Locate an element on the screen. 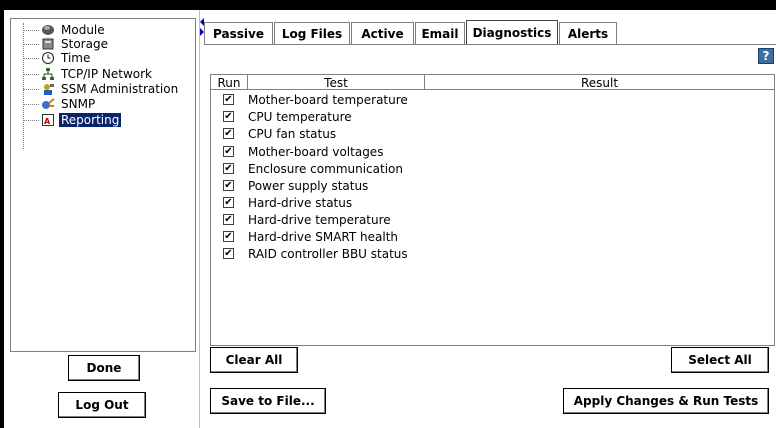 Image resolution: width=776 pixels, height=428 pixels. table-row: ✔ Mother-board voltages is located at coordinates (297, 151).